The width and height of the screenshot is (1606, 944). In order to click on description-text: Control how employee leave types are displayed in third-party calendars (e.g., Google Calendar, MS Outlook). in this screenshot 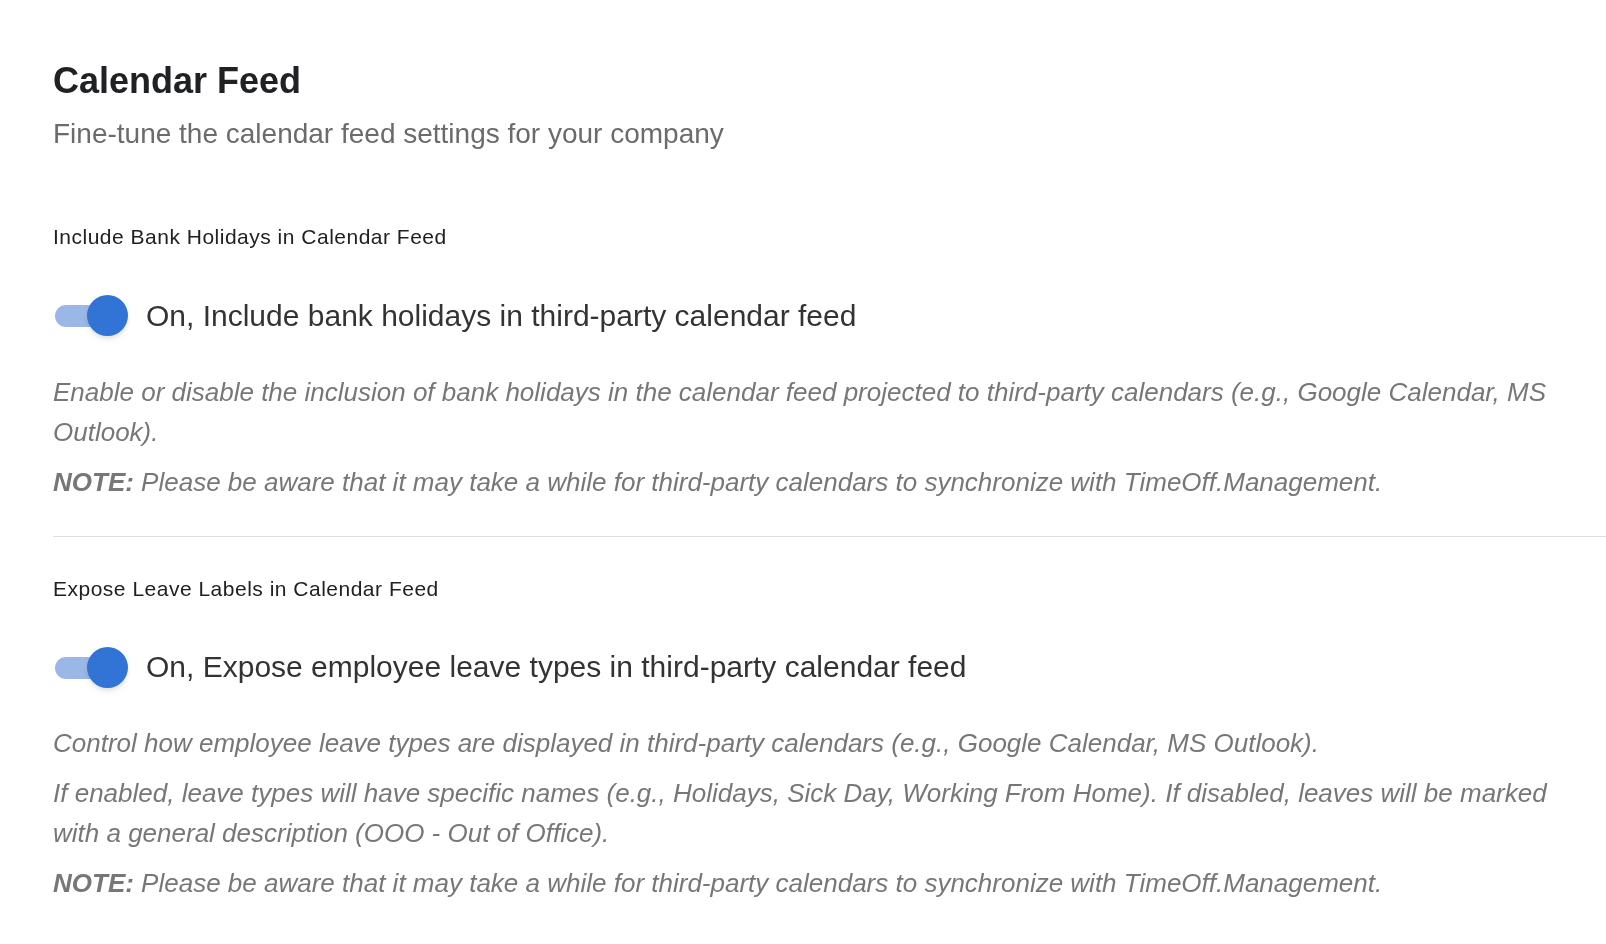, I will do `click(686, 743)`.